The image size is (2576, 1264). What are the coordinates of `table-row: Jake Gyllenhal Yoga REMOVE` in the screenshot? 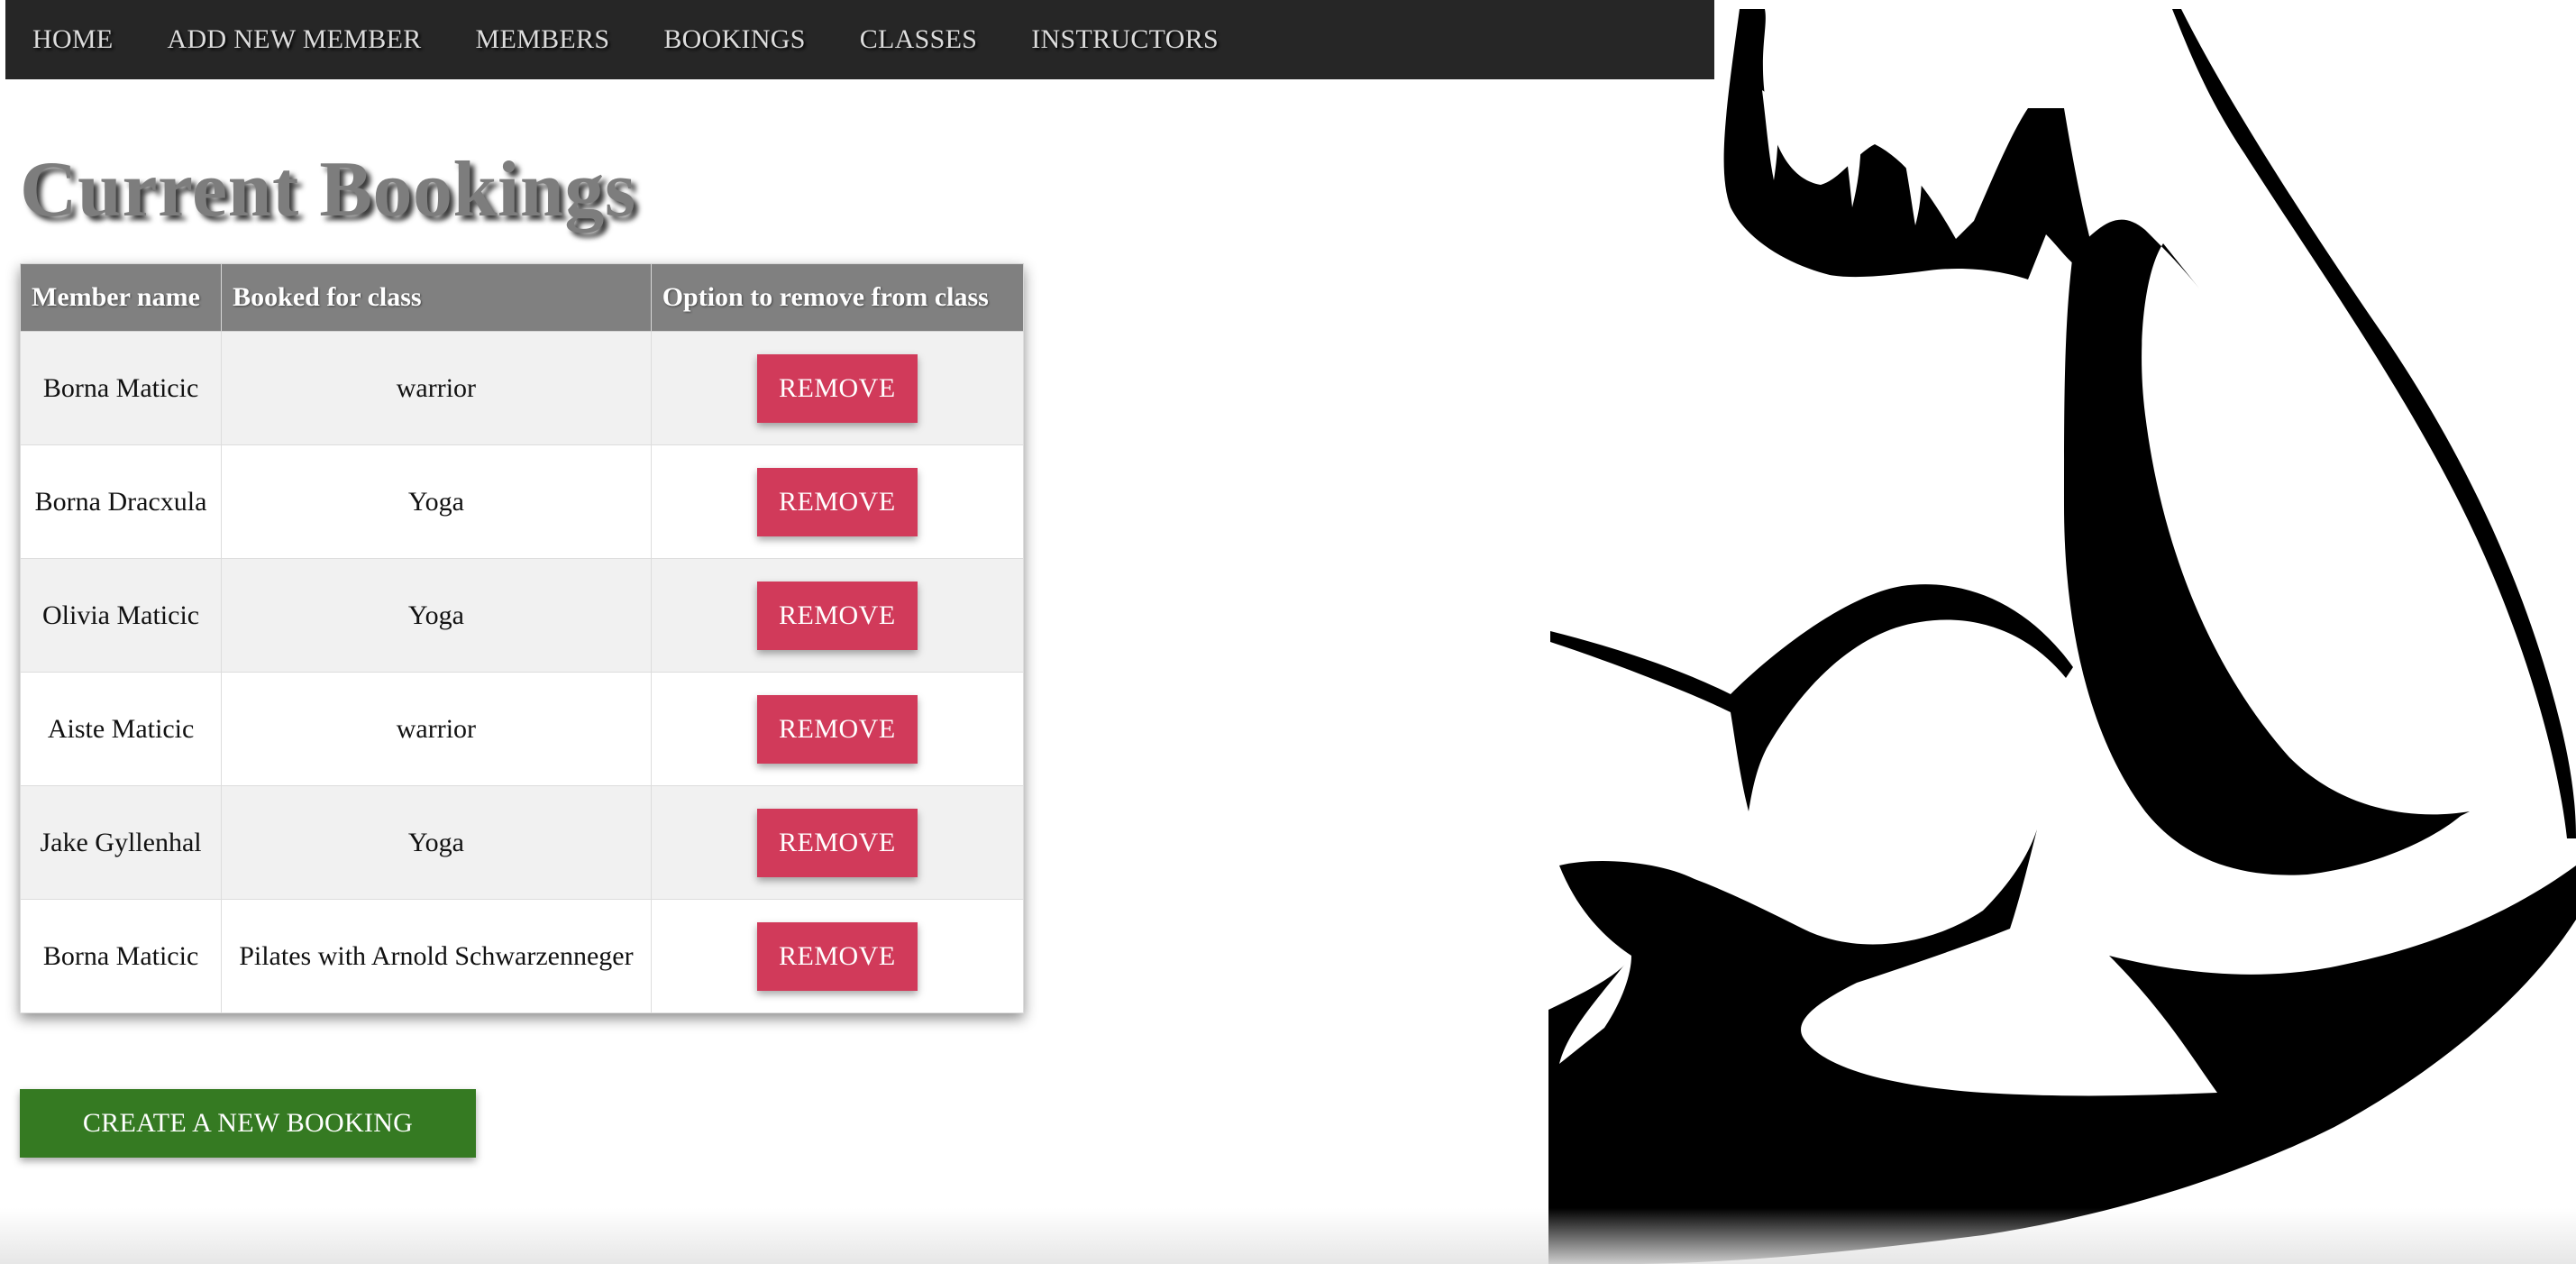 It's located at (522, 842).